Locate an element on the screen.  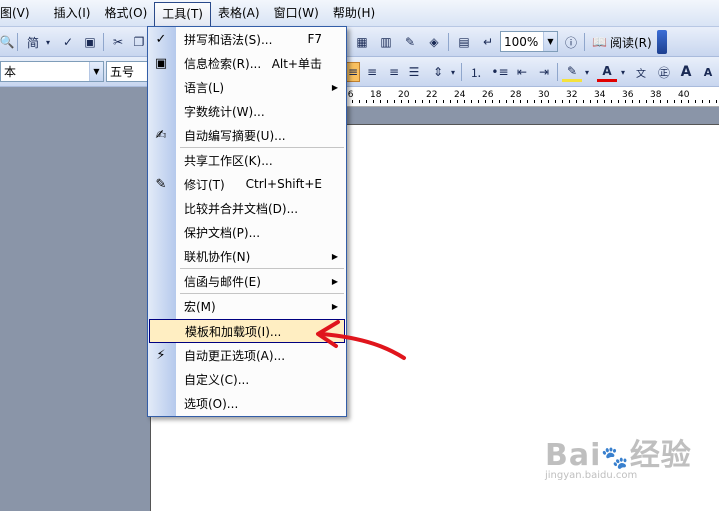
print-preview-icon: 🔍 is located at coordinates (7, 42).